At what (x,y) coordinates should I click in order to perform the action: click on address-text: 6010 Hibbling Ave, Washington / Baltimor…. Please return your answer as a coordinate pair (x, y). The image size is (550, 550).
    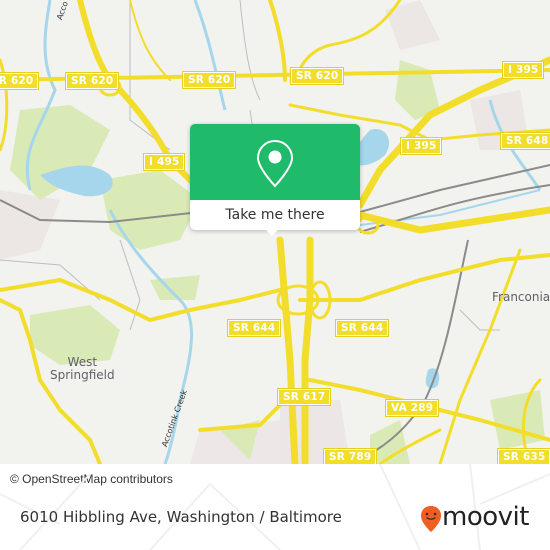
    Looking at the image, I should click on (181, 517).